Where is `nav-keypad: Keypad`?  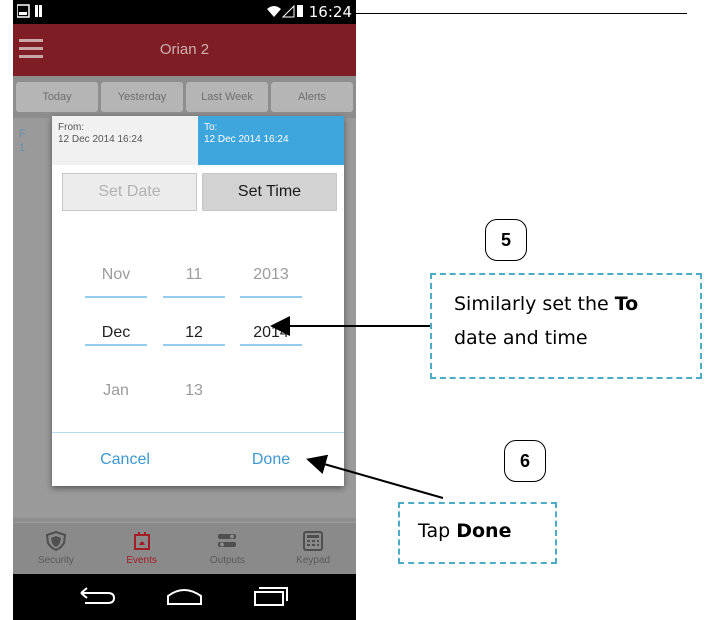 nav-keypad: Keypad is located at coordinates (313, 549).